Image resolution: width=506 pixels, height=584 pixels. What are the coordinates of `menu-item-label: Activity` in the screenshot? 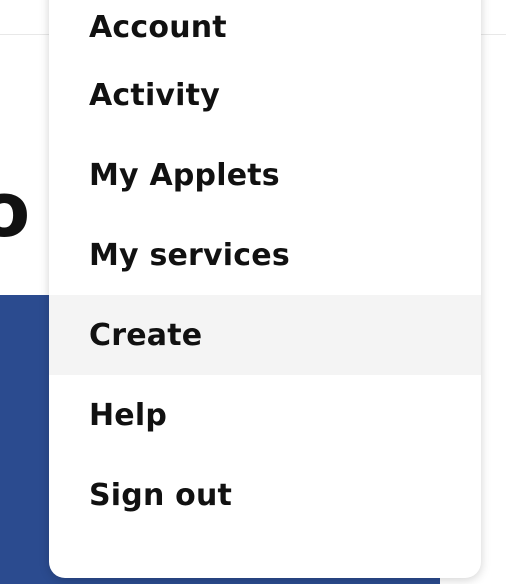 It's located at (154, 95).